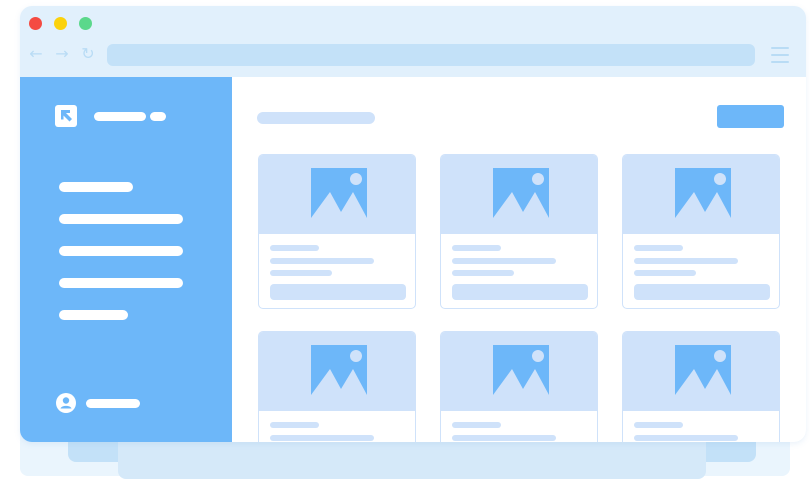  I want to click on back-arrow-icon: ←, so click(36, 54).